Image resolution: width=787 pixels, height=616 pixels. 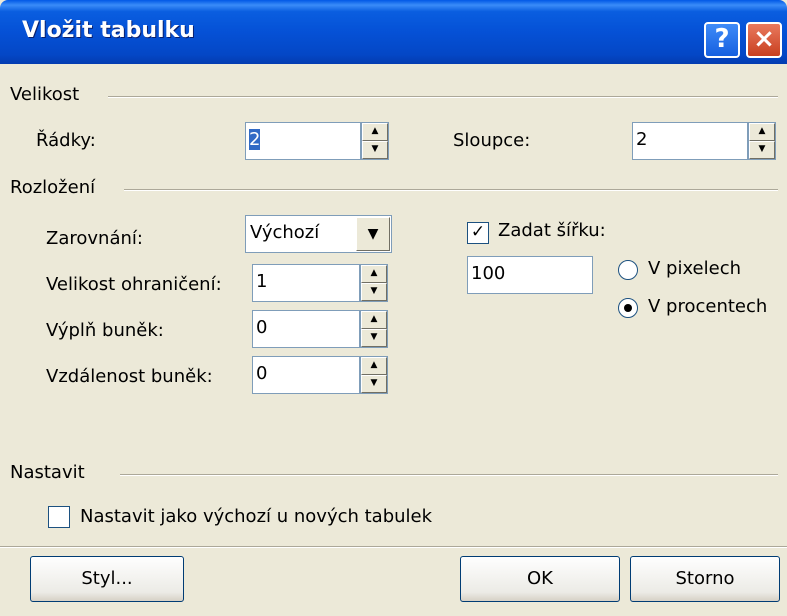 What do you see at coordinates (303, 141) in the screenshot?
I see `rows-input: 2` at bounding box center [303, 141].